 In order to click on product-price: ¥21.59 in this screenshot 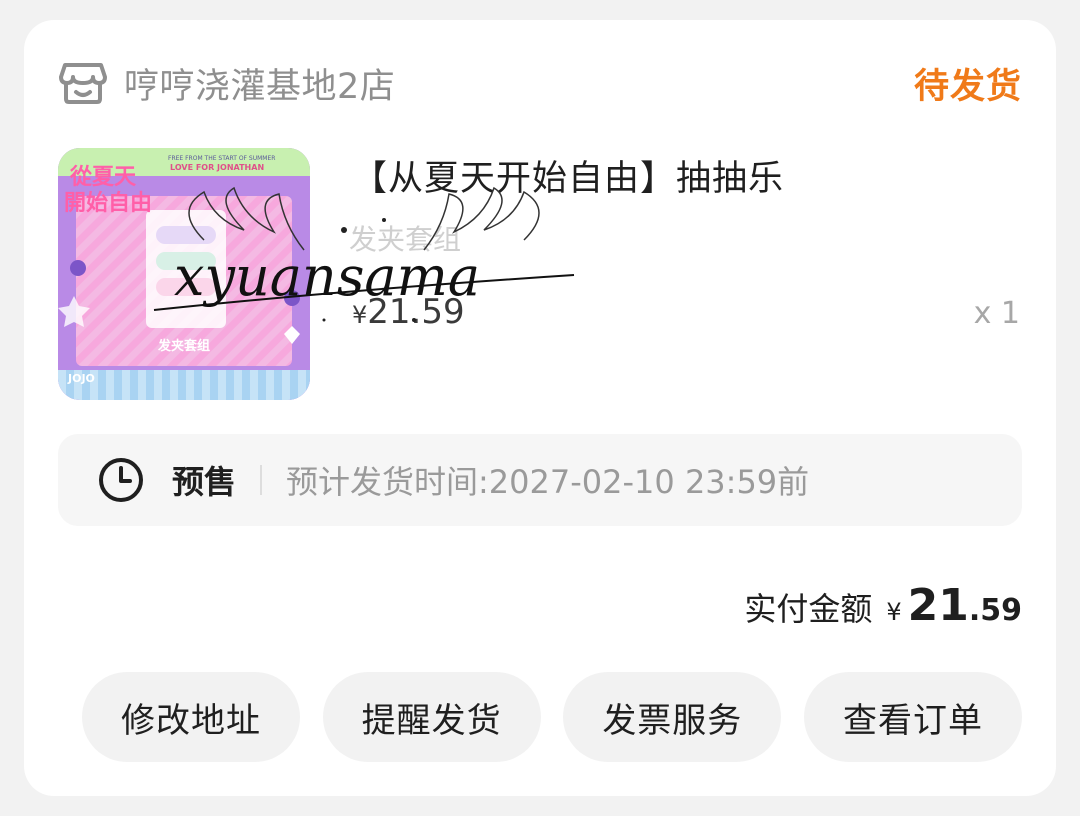, I will do `click(408, 312)`.